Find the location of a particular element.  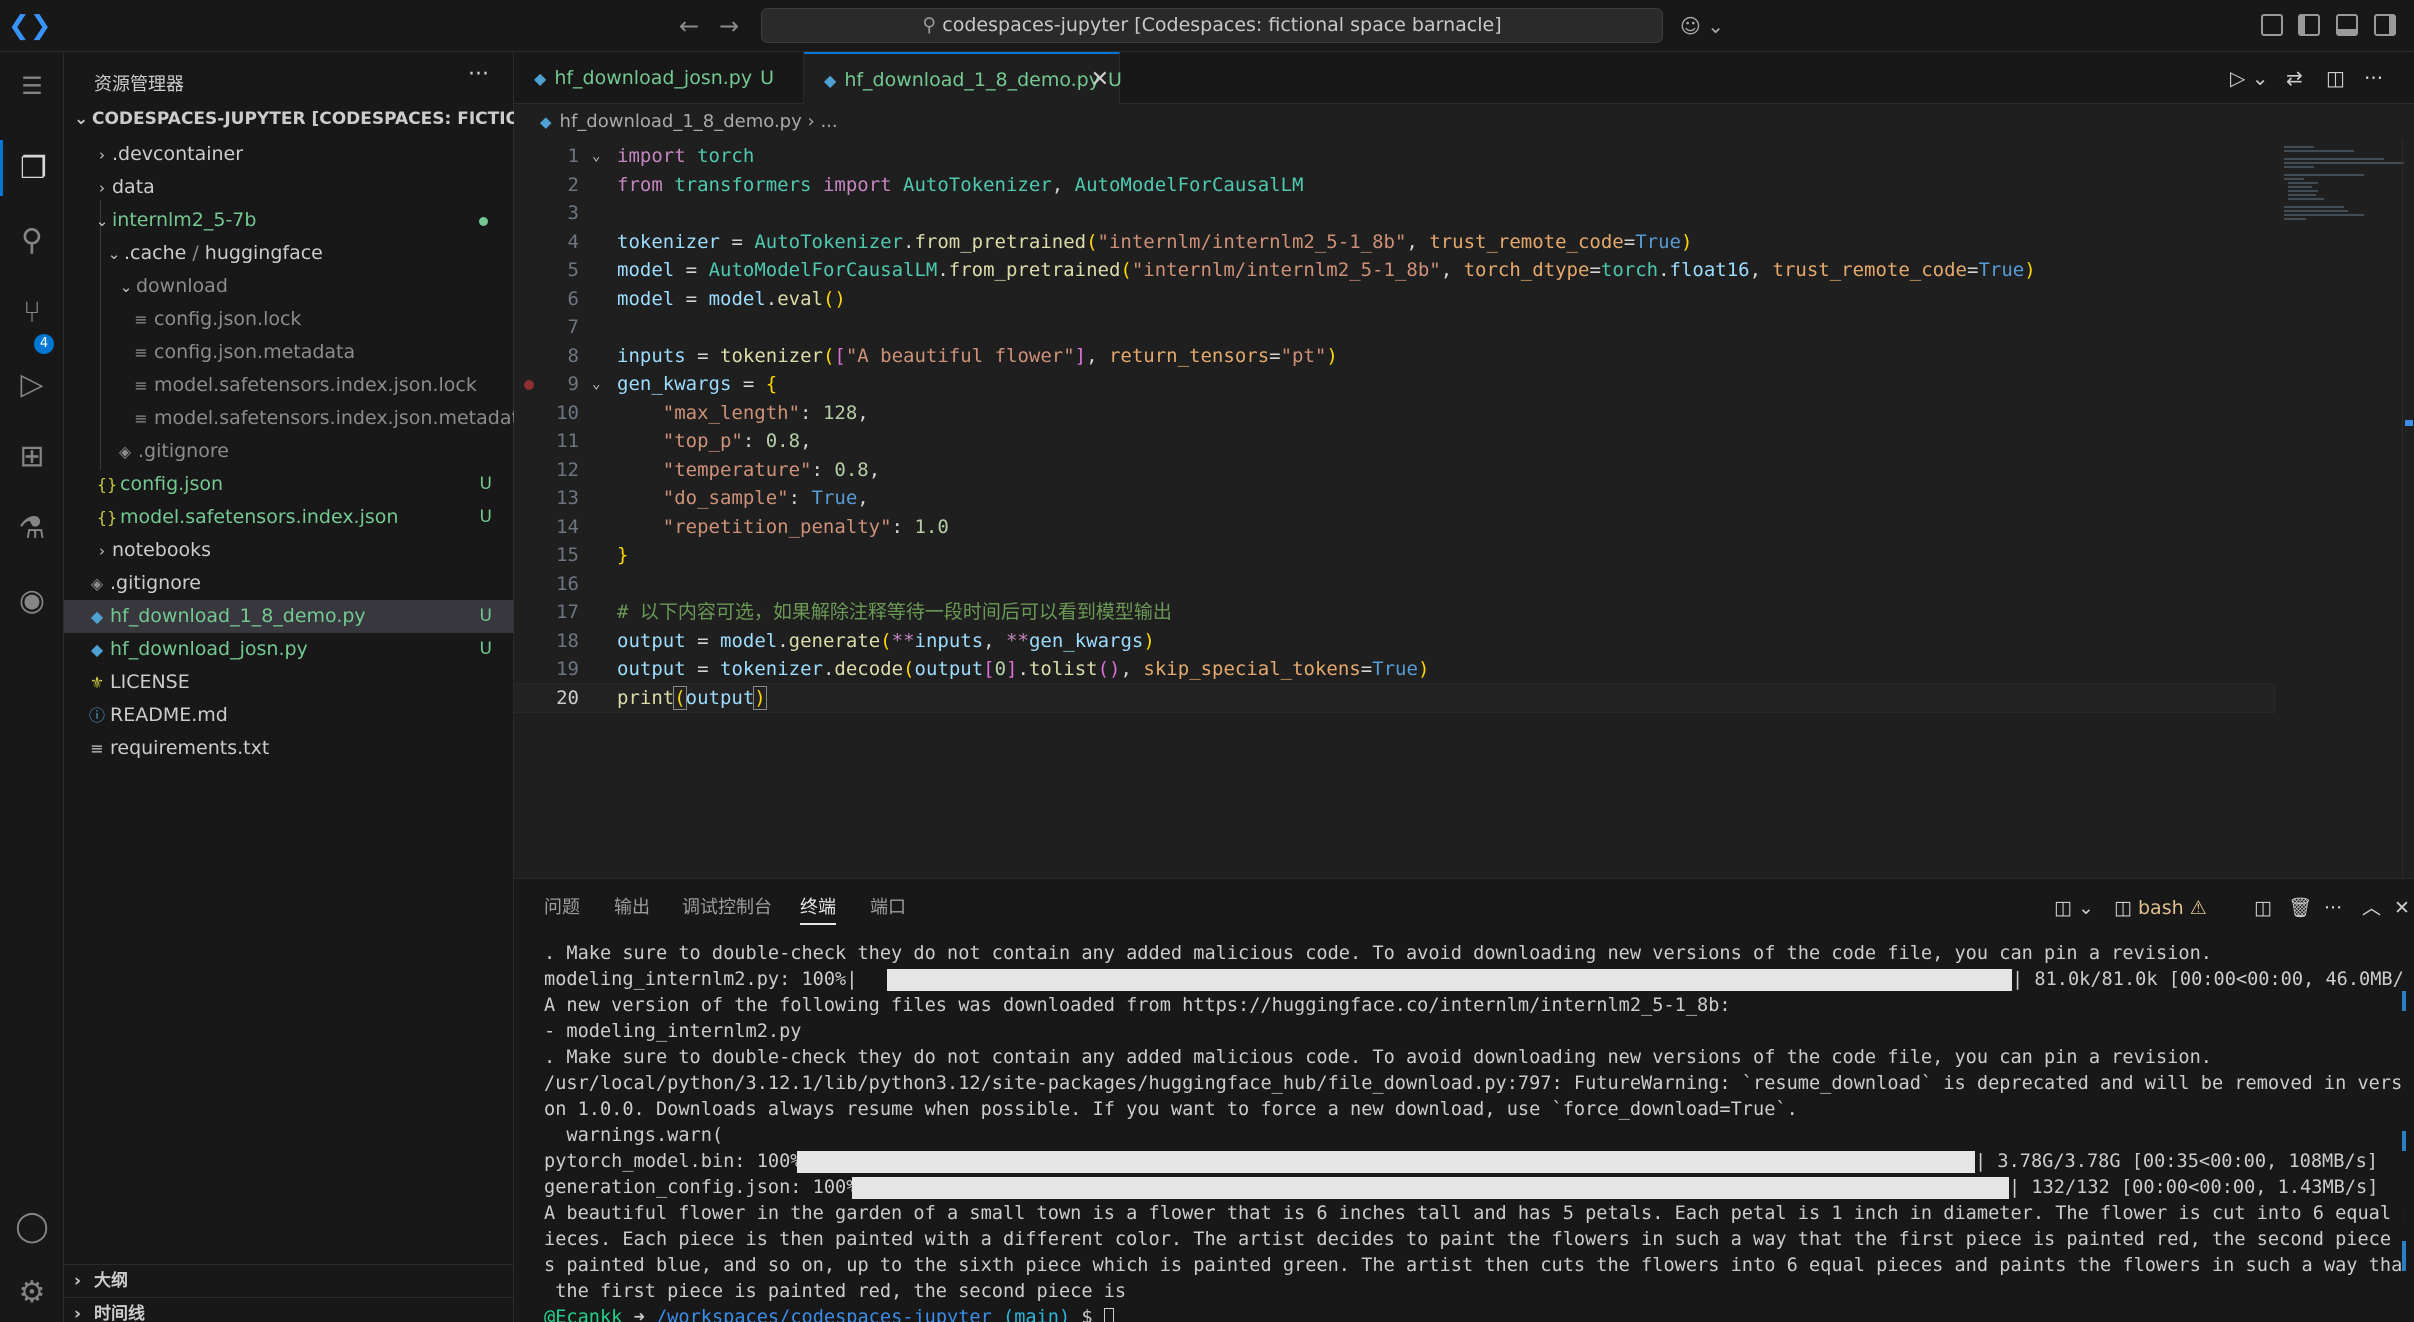

tree-item-data: › data is located at coordinates (289, 187).